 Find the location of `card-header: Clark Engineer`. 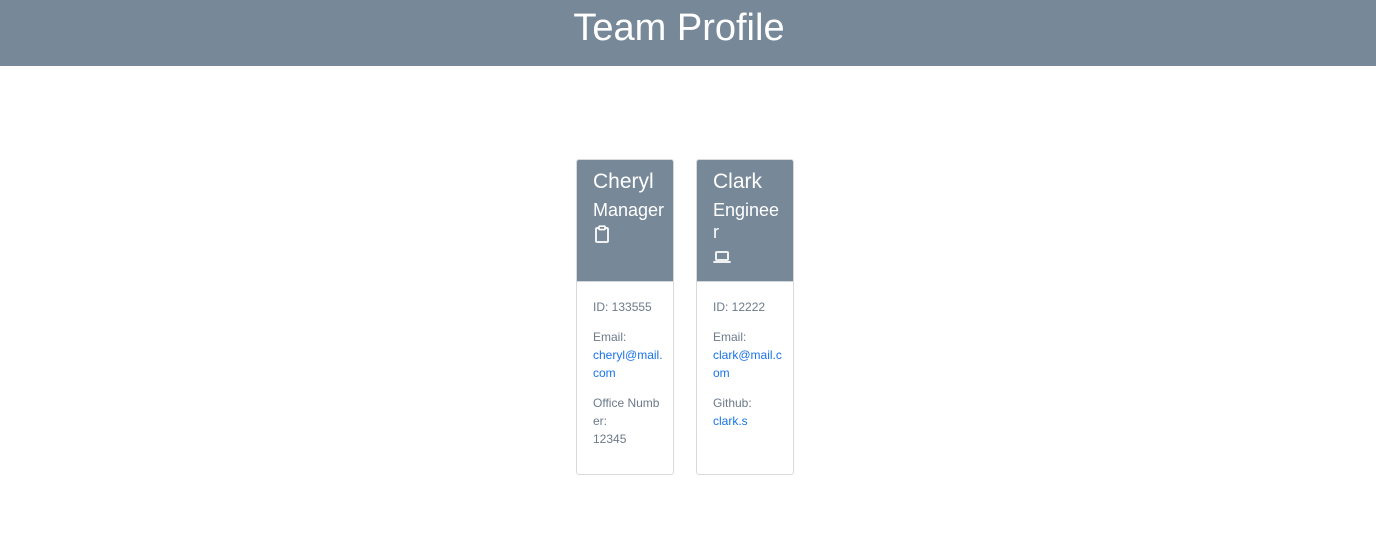

card-header: Clark Engineer is located at coordinates (745, 221).